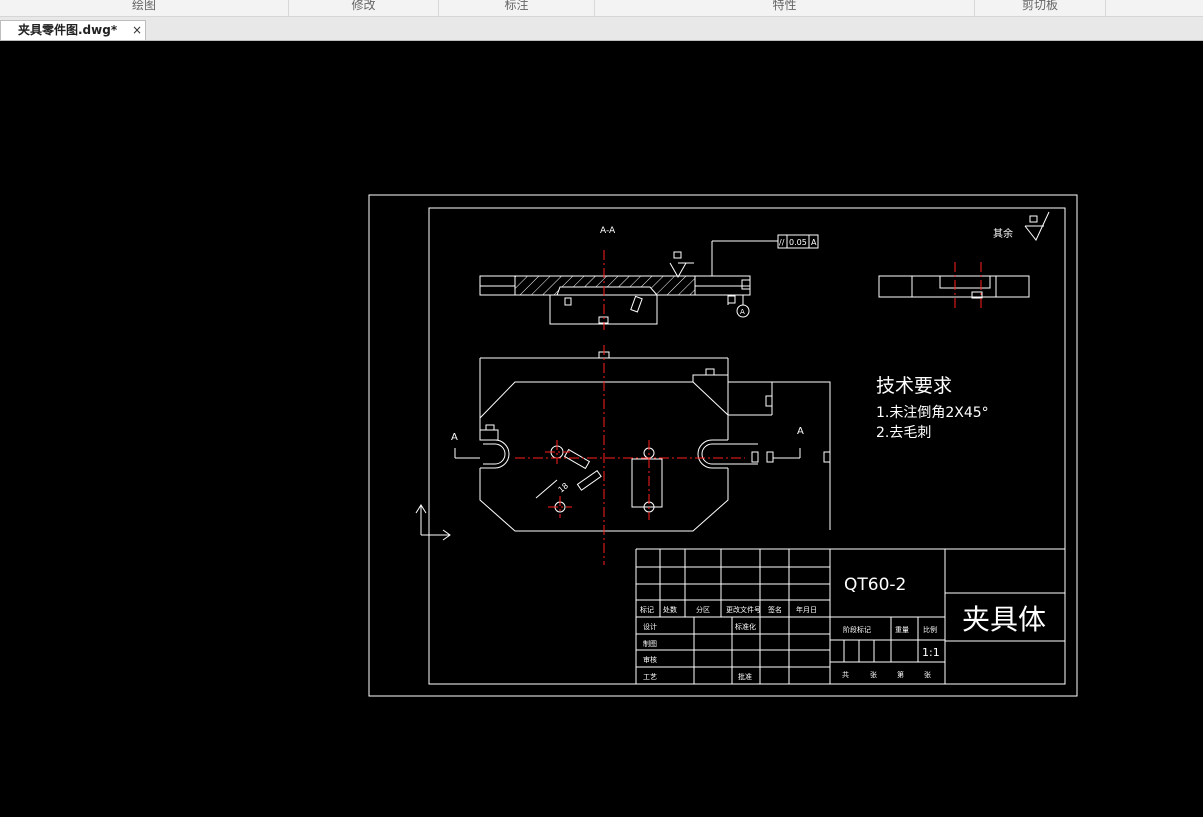  What do you see at coordinates (775, 609) in the screenshot?
I see `tb-label-sign: 签名` at bounding box center [775, 609].